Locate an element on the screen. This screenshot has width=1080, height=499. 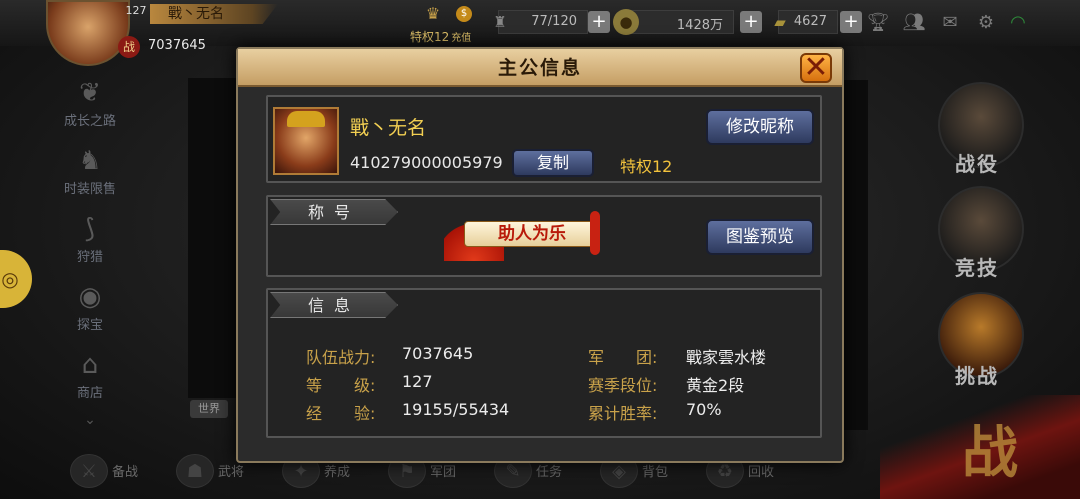
privilege-label: 特权12 is located at coordinates (646, 166).